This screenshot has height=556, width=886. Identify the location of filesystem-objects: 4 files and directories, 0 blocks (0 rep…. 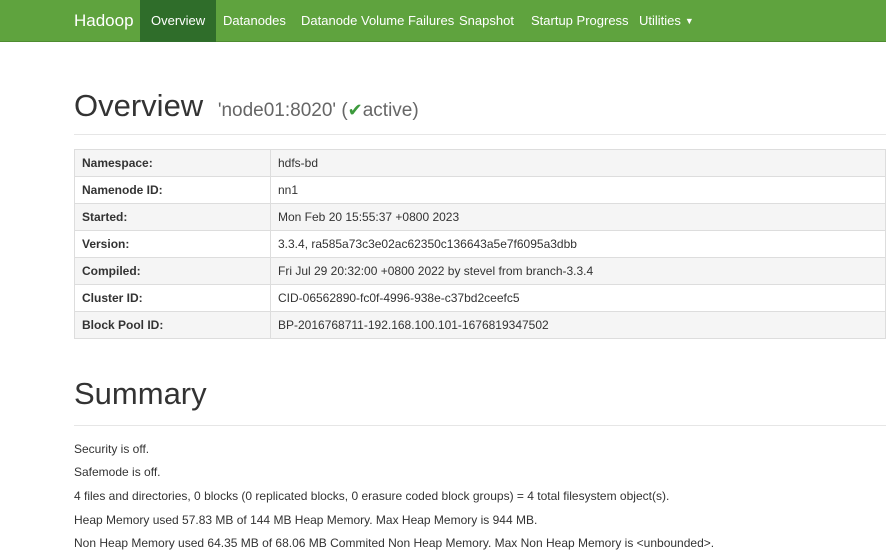
(372, 496).